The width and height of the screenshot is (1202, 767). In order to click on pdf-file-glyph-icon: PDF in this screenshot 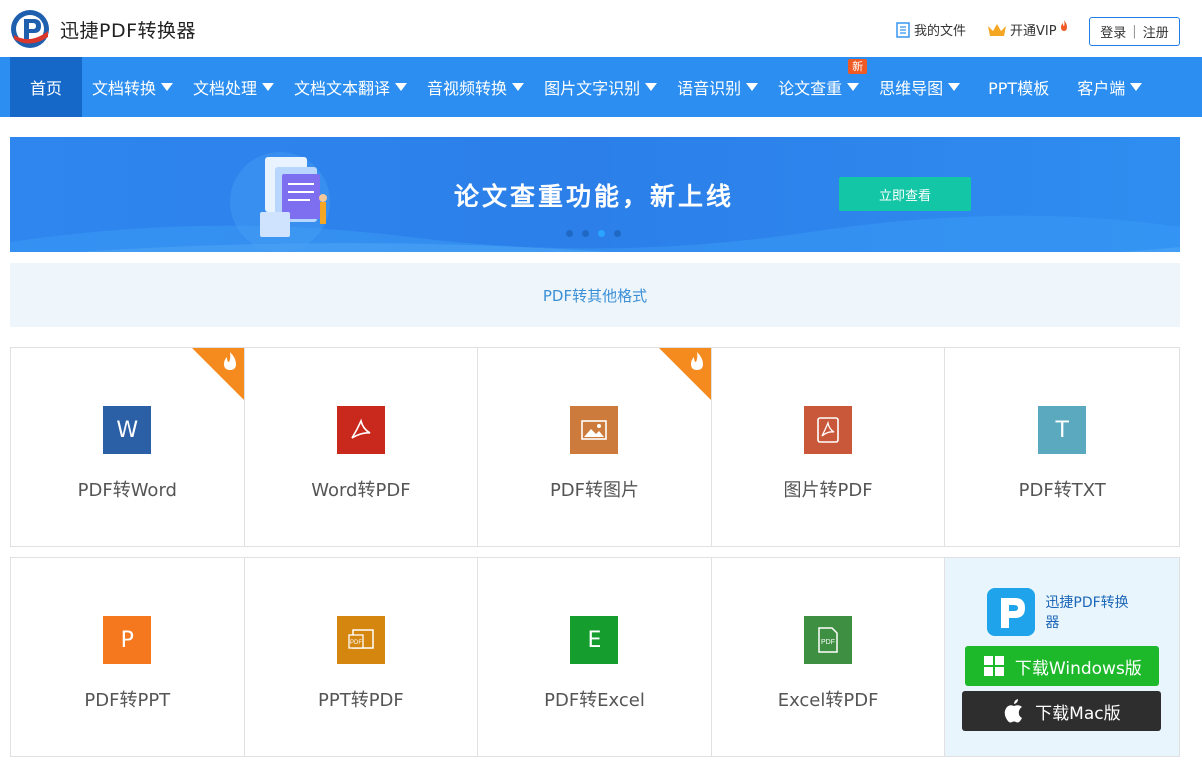, I will do `click(828, 640)`.